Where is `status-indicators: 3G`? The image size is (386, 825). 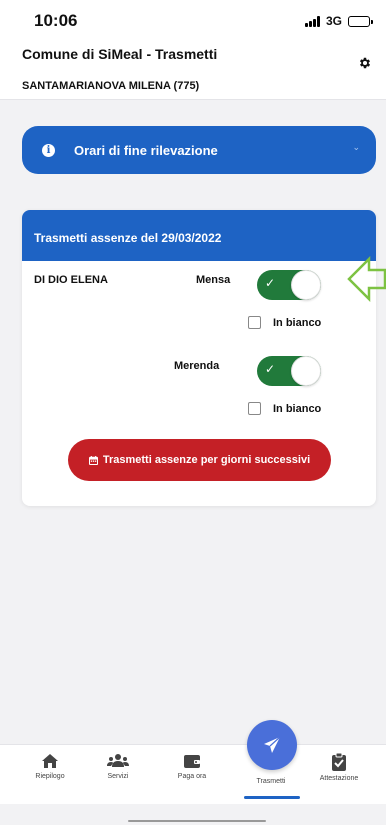
status-indicators: 3G is located at coordinates (338, 21).